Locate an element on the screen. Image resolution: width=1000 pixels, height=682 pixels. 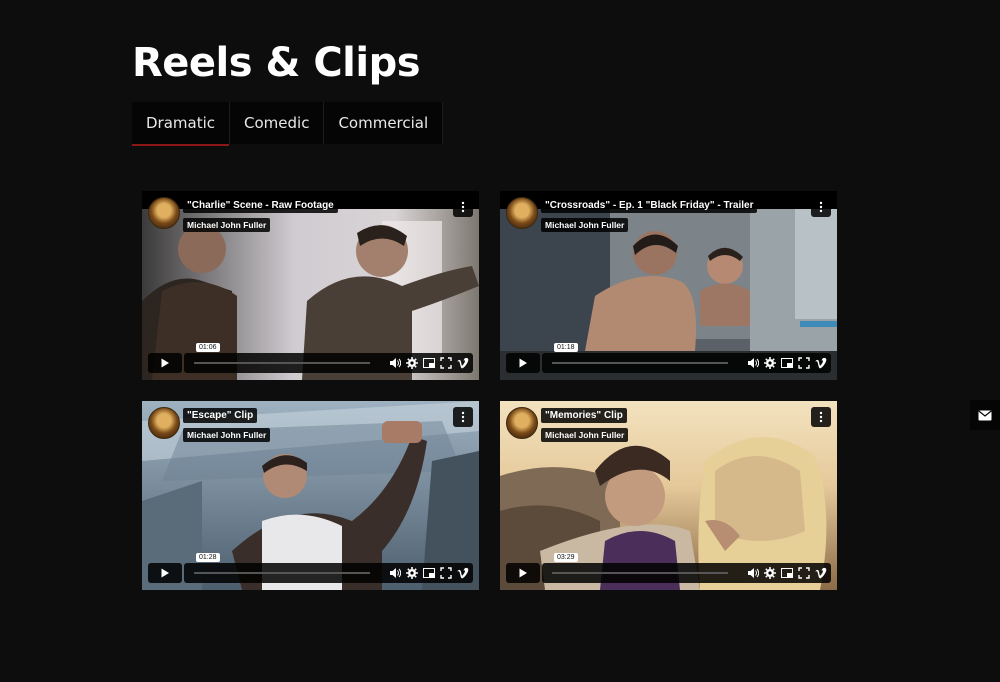
time-display: 01:28 is located at coordinates (208, 557).